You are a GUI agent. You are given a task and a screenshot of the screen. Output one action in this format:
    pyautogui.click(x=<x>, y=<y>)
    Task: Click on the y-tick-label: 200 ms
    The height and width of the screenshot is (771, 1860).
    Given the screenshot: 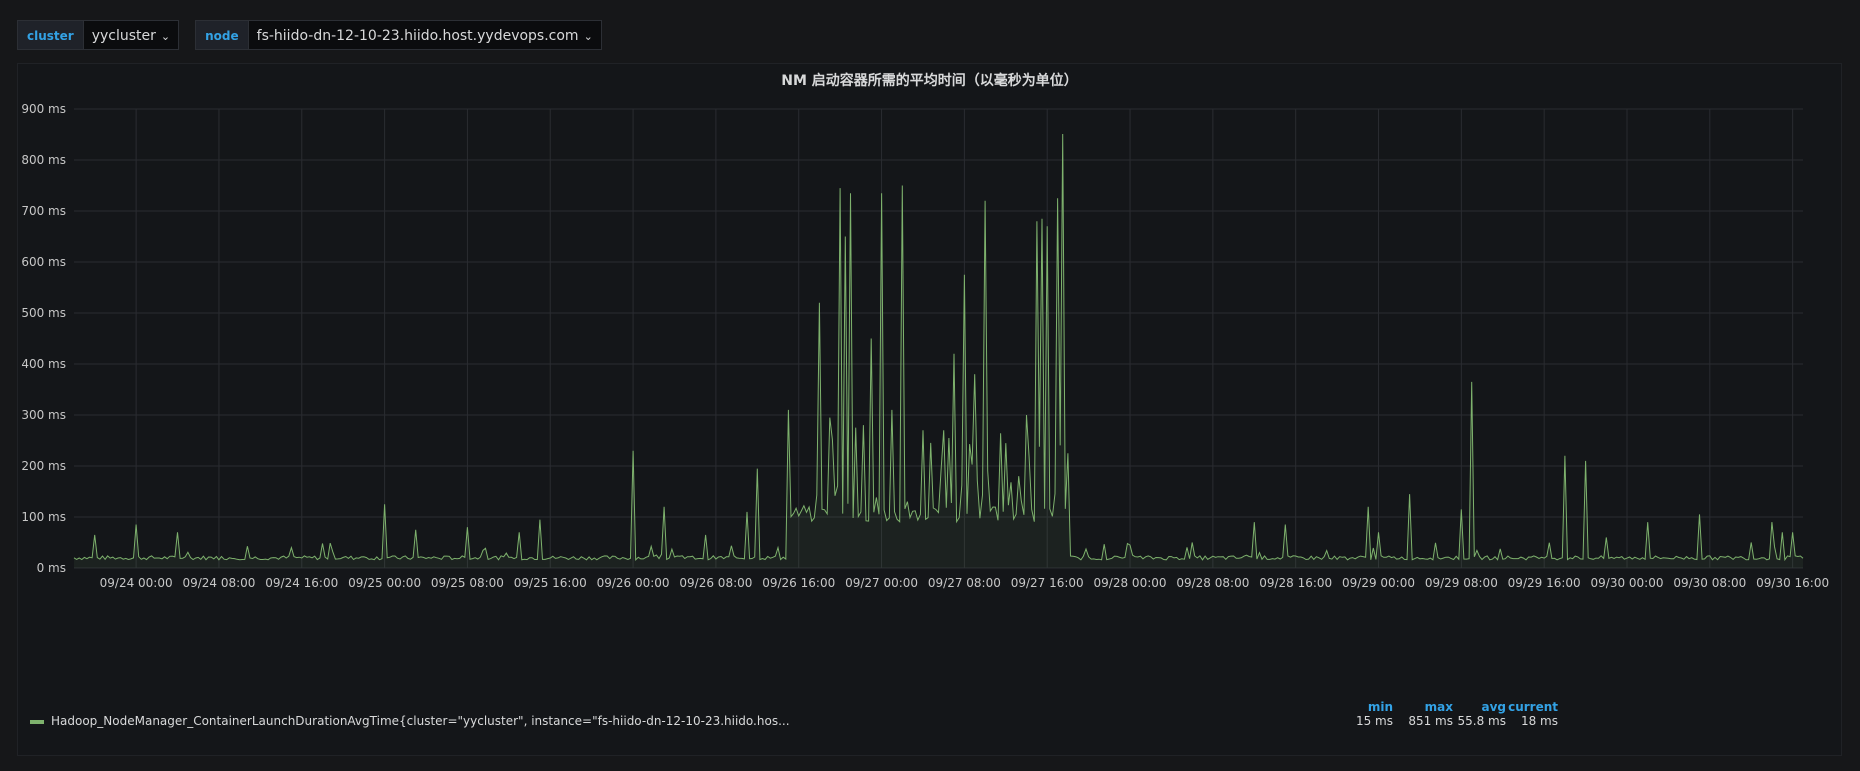 What is the action you would take?
    pyautogui.click(x=43, y=466)
    